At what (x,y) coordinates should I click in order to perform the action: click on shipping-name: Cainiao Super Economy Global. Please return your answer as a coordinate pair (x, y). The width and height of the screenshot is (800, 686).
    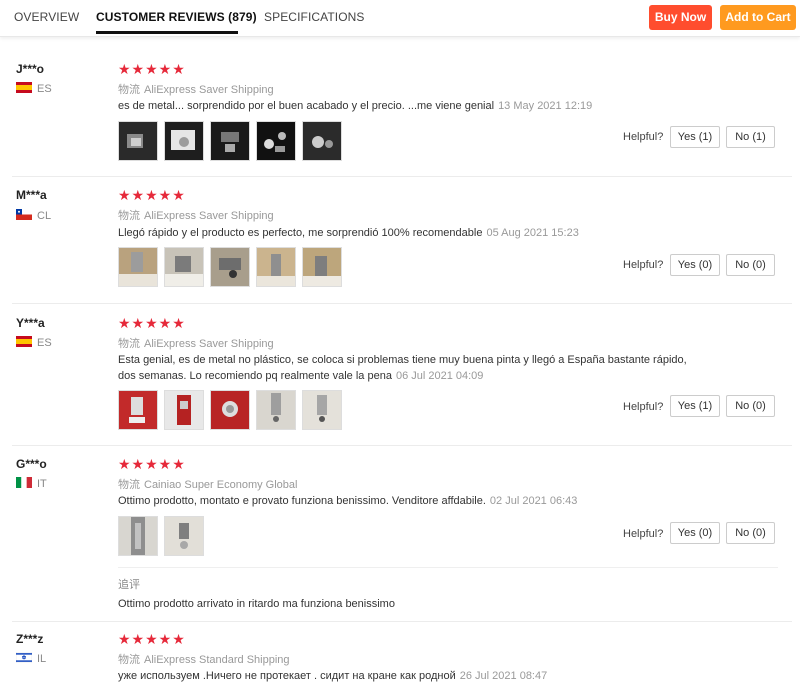
    Looking at the image, I should click on (221, 485).